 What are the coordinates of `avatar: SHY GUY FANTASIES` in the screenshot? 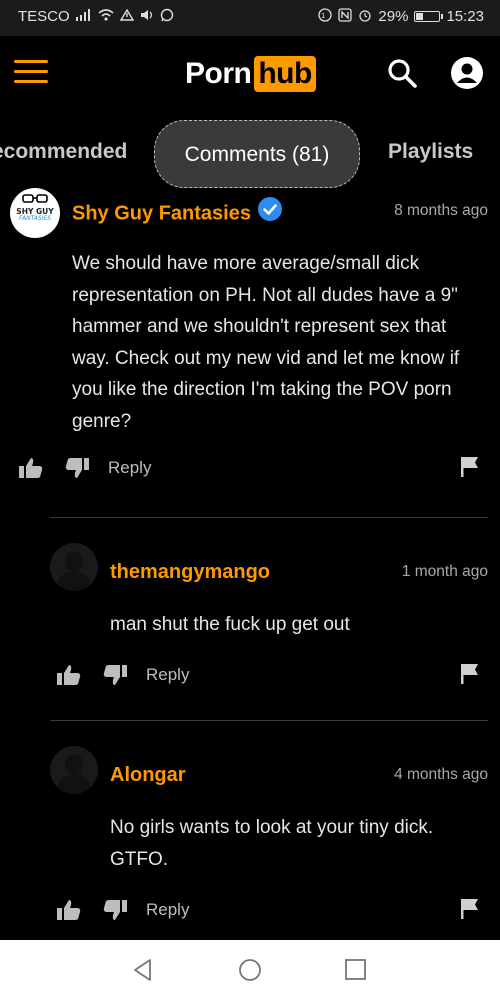 It's located at (35, 213).